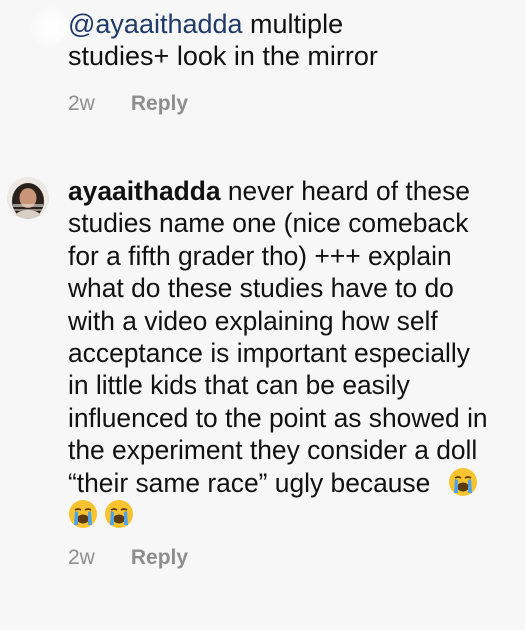  Describe the element at coordinates (268, 223) in the screenshot. I see `comment-line: studies name one (nice comeback` at that location.